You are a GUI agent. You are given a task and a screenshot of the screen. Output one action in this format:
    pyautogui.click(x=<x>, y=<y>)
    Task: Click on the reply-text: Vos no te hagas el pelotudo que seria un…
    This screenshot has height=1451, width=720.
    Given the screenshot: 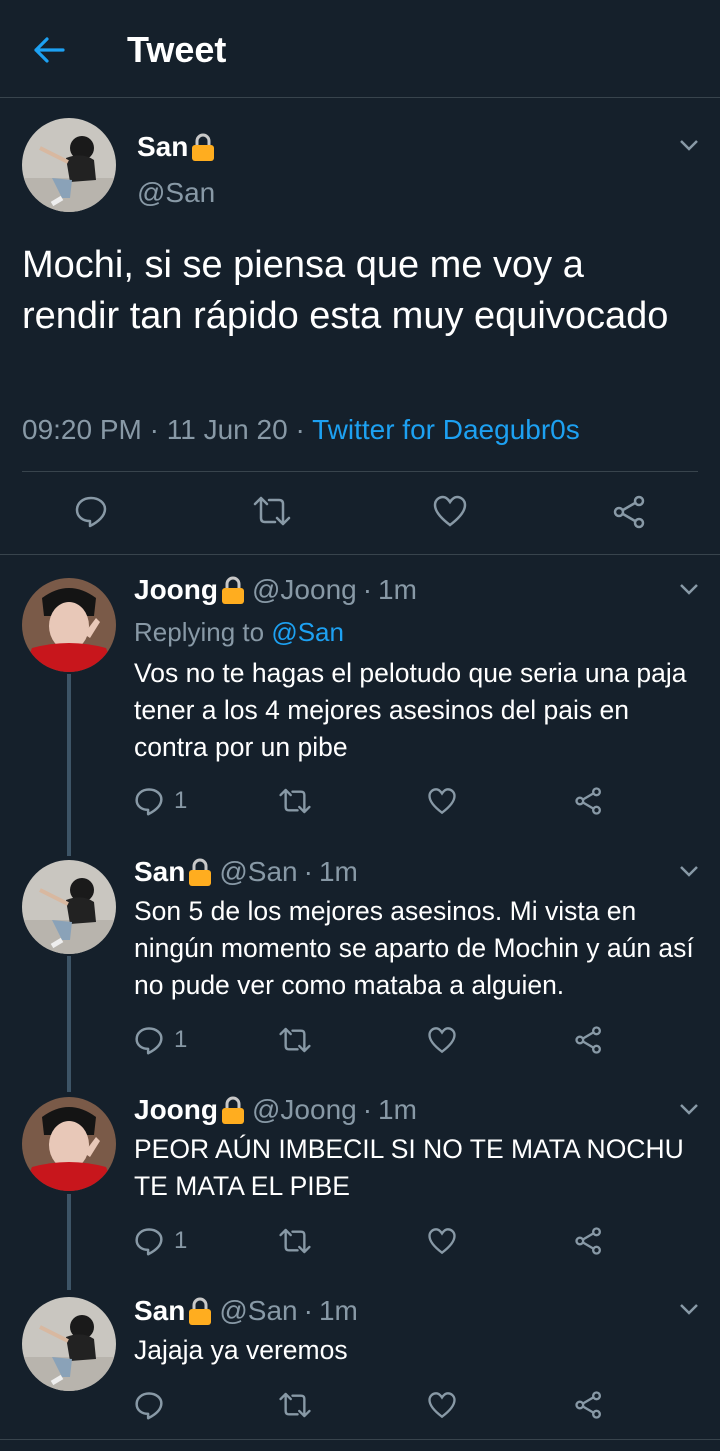 What is the action you would take?
    pyautogui.click(x=410, y=710)
    